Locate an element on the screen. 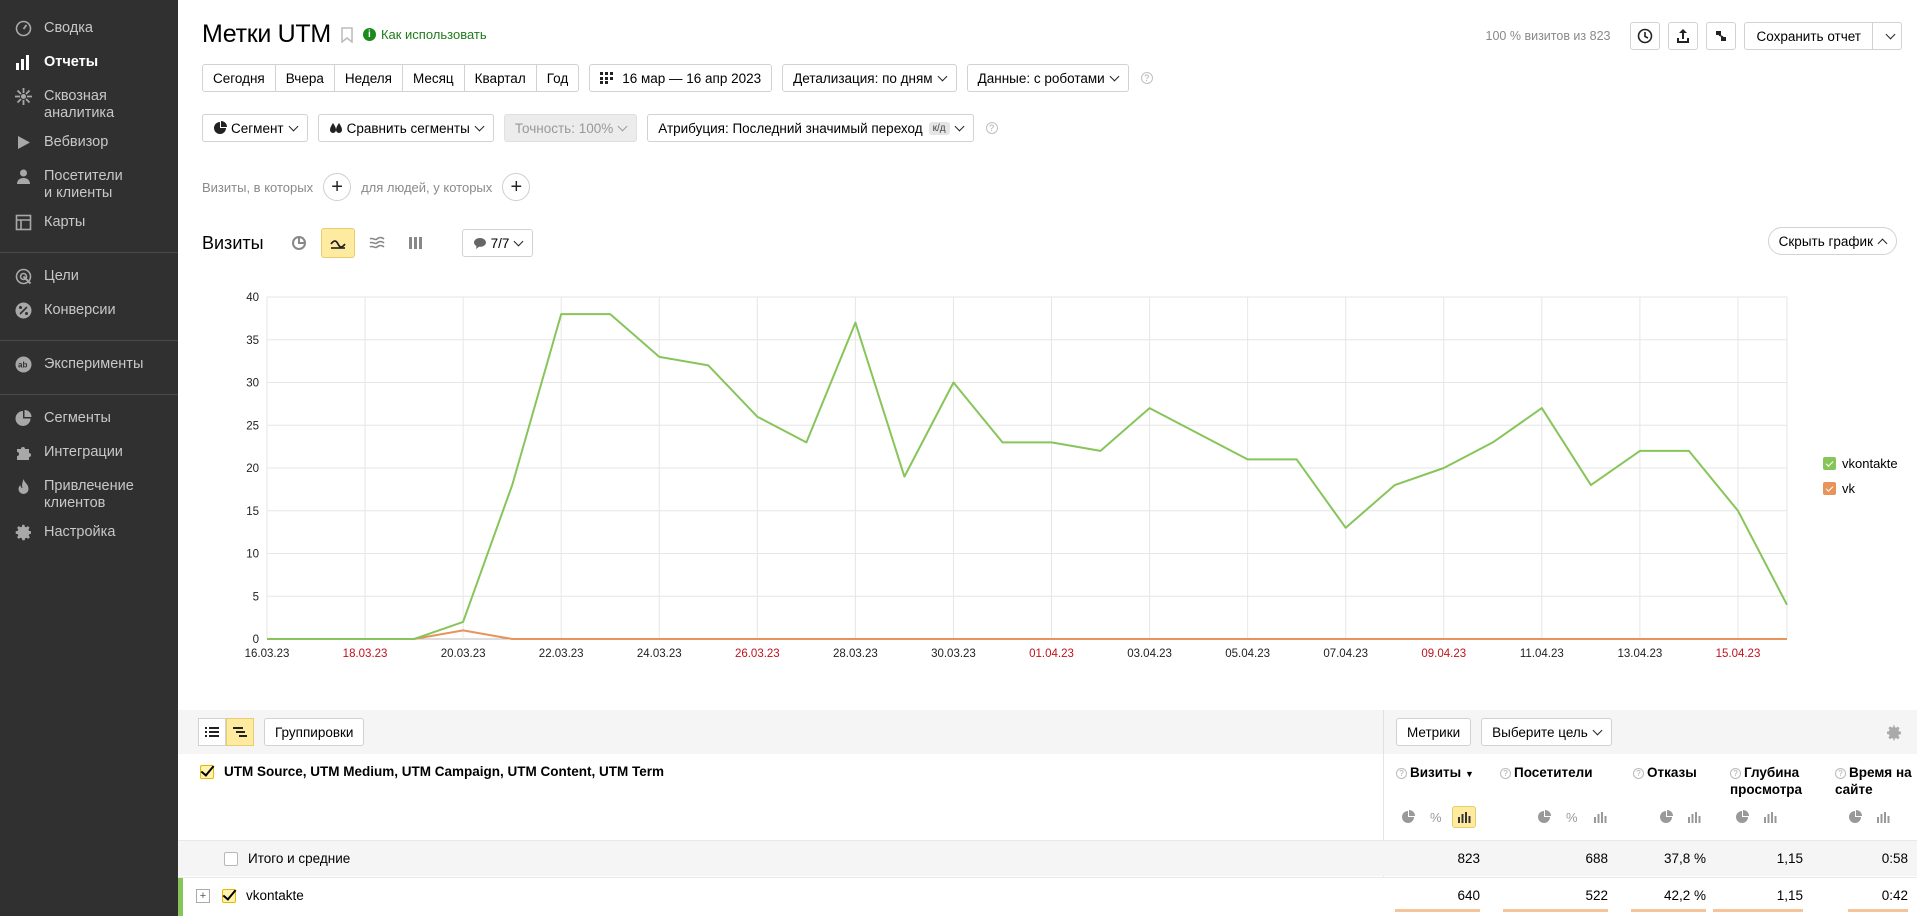  sort-indicator: ▼ is located at coordinates (1469, 774).